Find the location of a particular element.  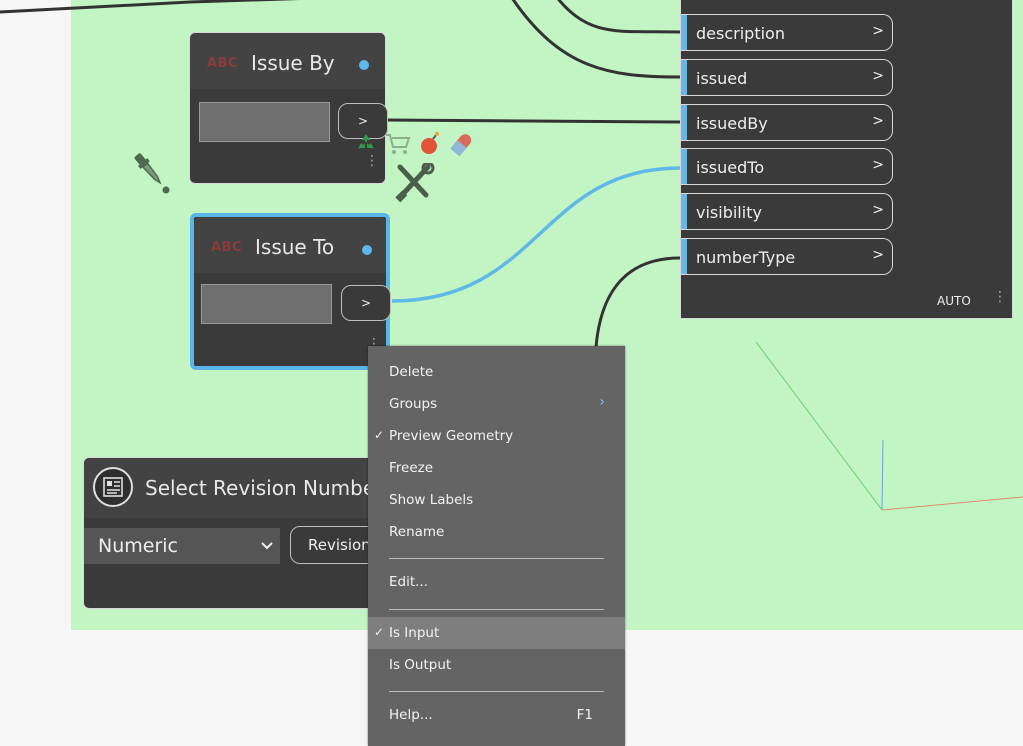

submenu-arrow-icon: › is located at coordinates (602, 402).